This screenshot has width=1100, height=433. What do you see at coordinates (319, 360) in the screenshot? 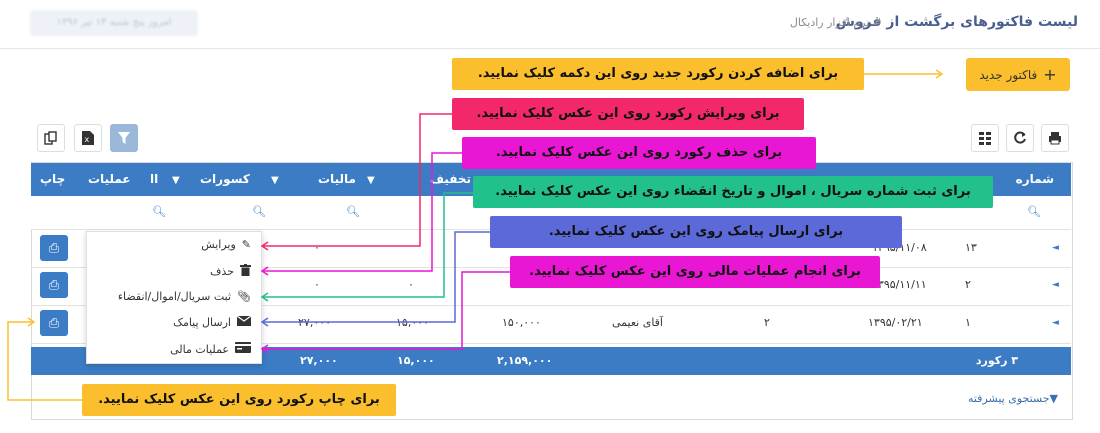
I see `tax-total: ۲۷,۰۰۰` at bounding box center [319, 360].